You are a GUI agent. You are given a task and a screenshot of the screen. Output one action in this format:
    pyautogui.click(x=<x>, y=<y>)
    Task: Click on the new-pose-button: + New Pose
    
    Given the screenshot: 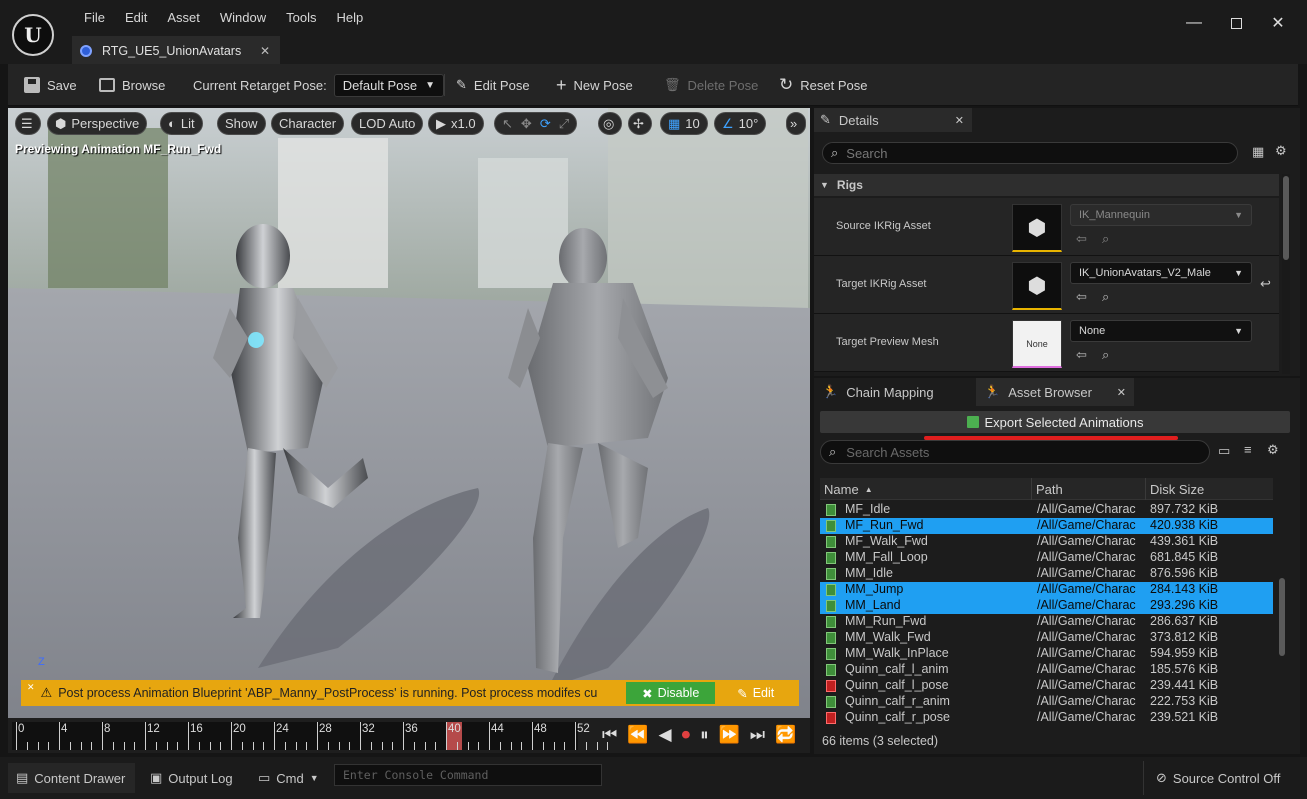 What is the action you would take?
    pyautogui.click(x=594, y=85)
    